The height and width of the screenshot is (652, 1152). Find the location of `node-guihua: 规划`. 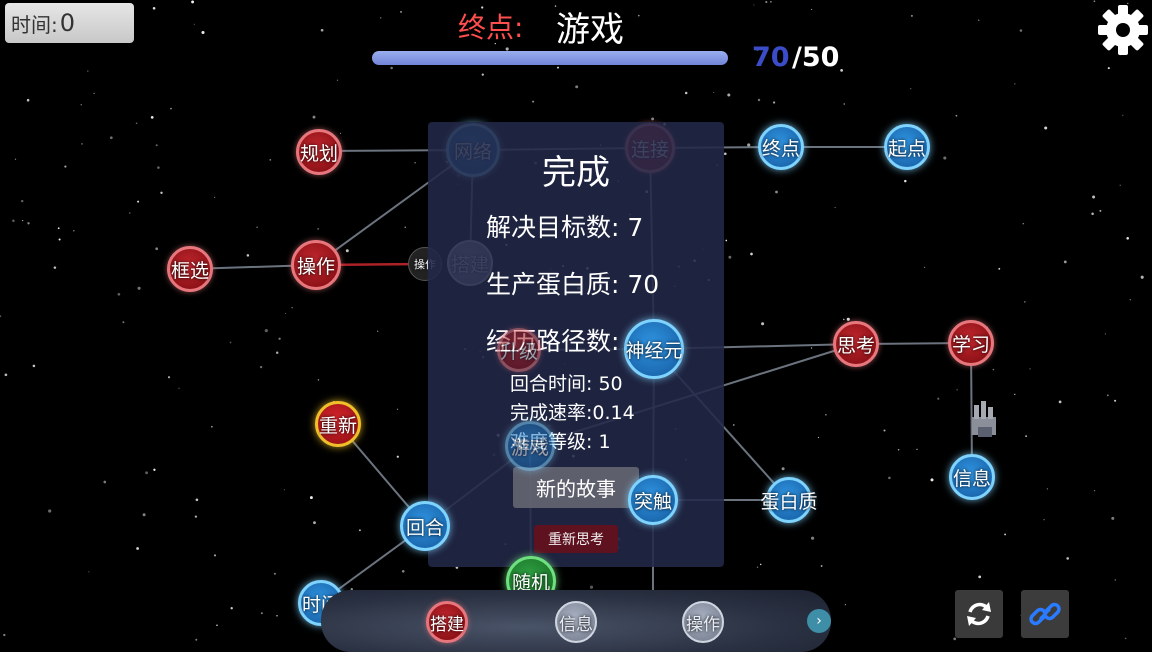

node-guihua: 规划 is located at coordinates (319, 152).